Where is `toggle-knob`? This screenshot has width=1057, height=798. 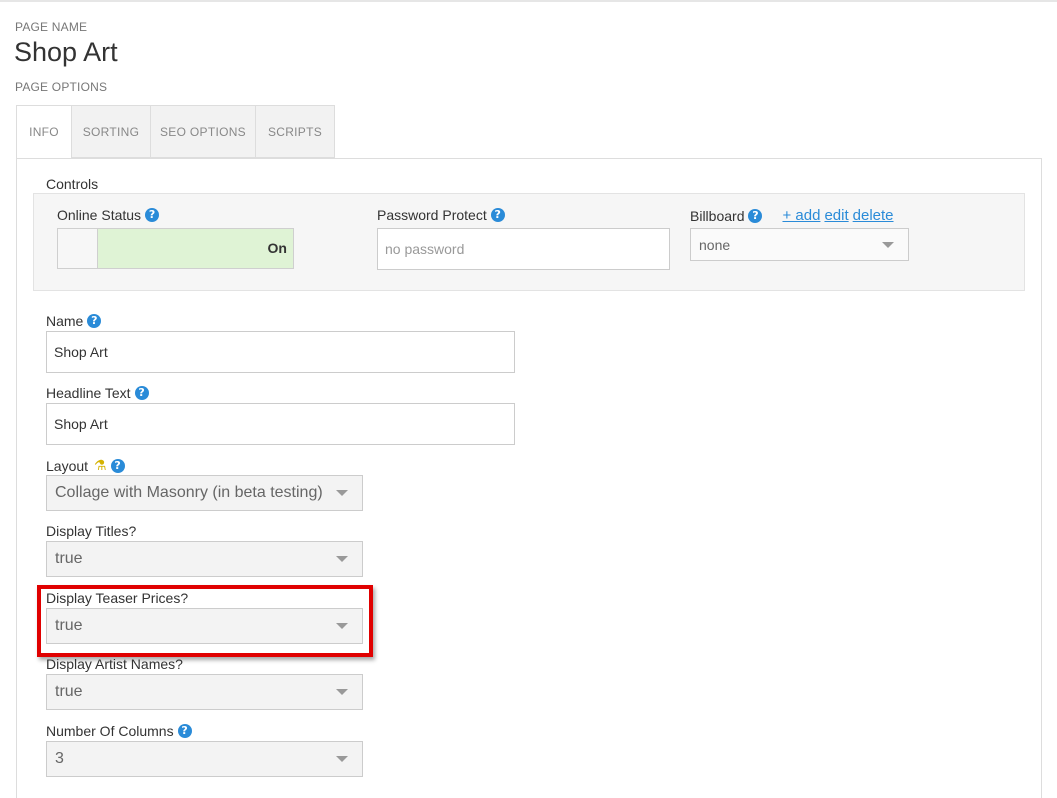
toggle-knob is located at coordinates (77, 248).